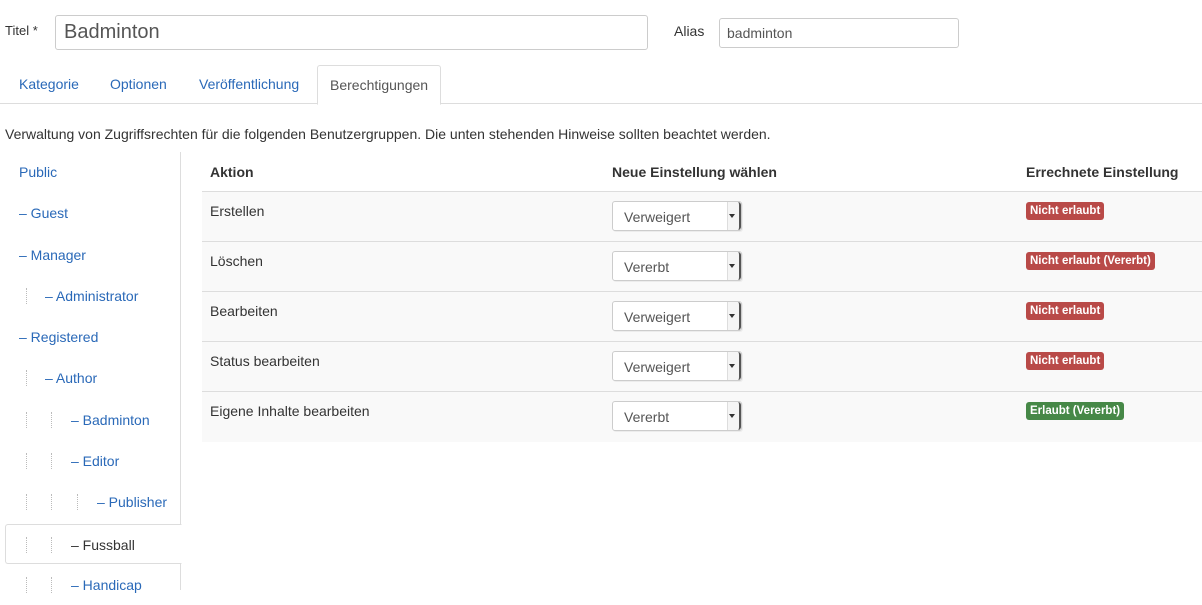  What do you see at coordinates (95, 461) in the screenshot?
I see `group-label: – Editor` at bounding box center [95, 461].